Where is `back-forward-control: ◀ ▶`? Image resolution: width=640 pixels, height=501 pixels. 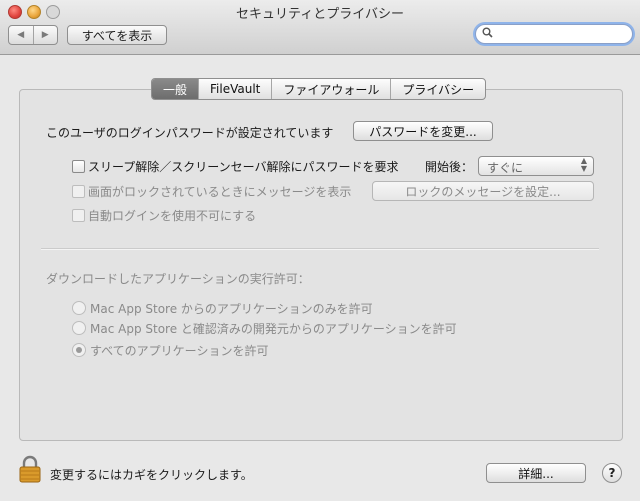
back-forward-control: ◀ ▶ is located at coordinates (33, 35).